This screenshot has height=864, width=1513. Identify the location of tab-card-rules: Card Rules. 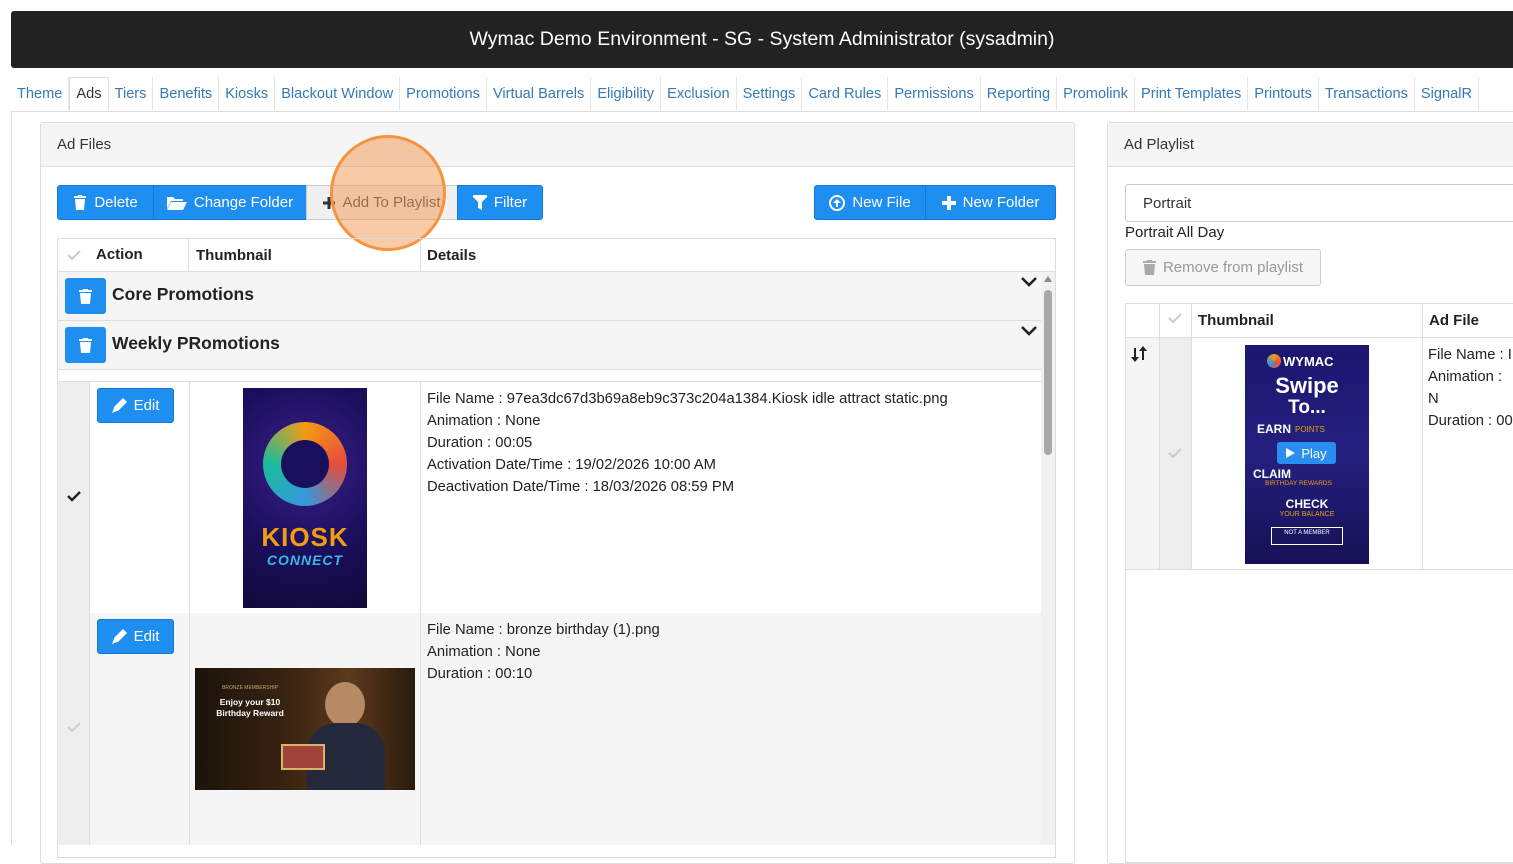
(845, 93).